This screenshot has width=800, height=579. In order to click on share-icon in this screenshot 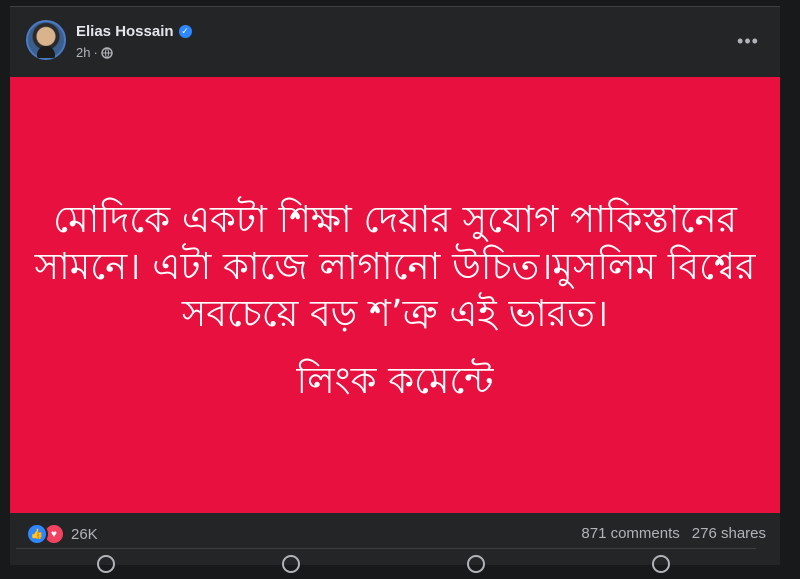, I will do `click(660, 564)`.